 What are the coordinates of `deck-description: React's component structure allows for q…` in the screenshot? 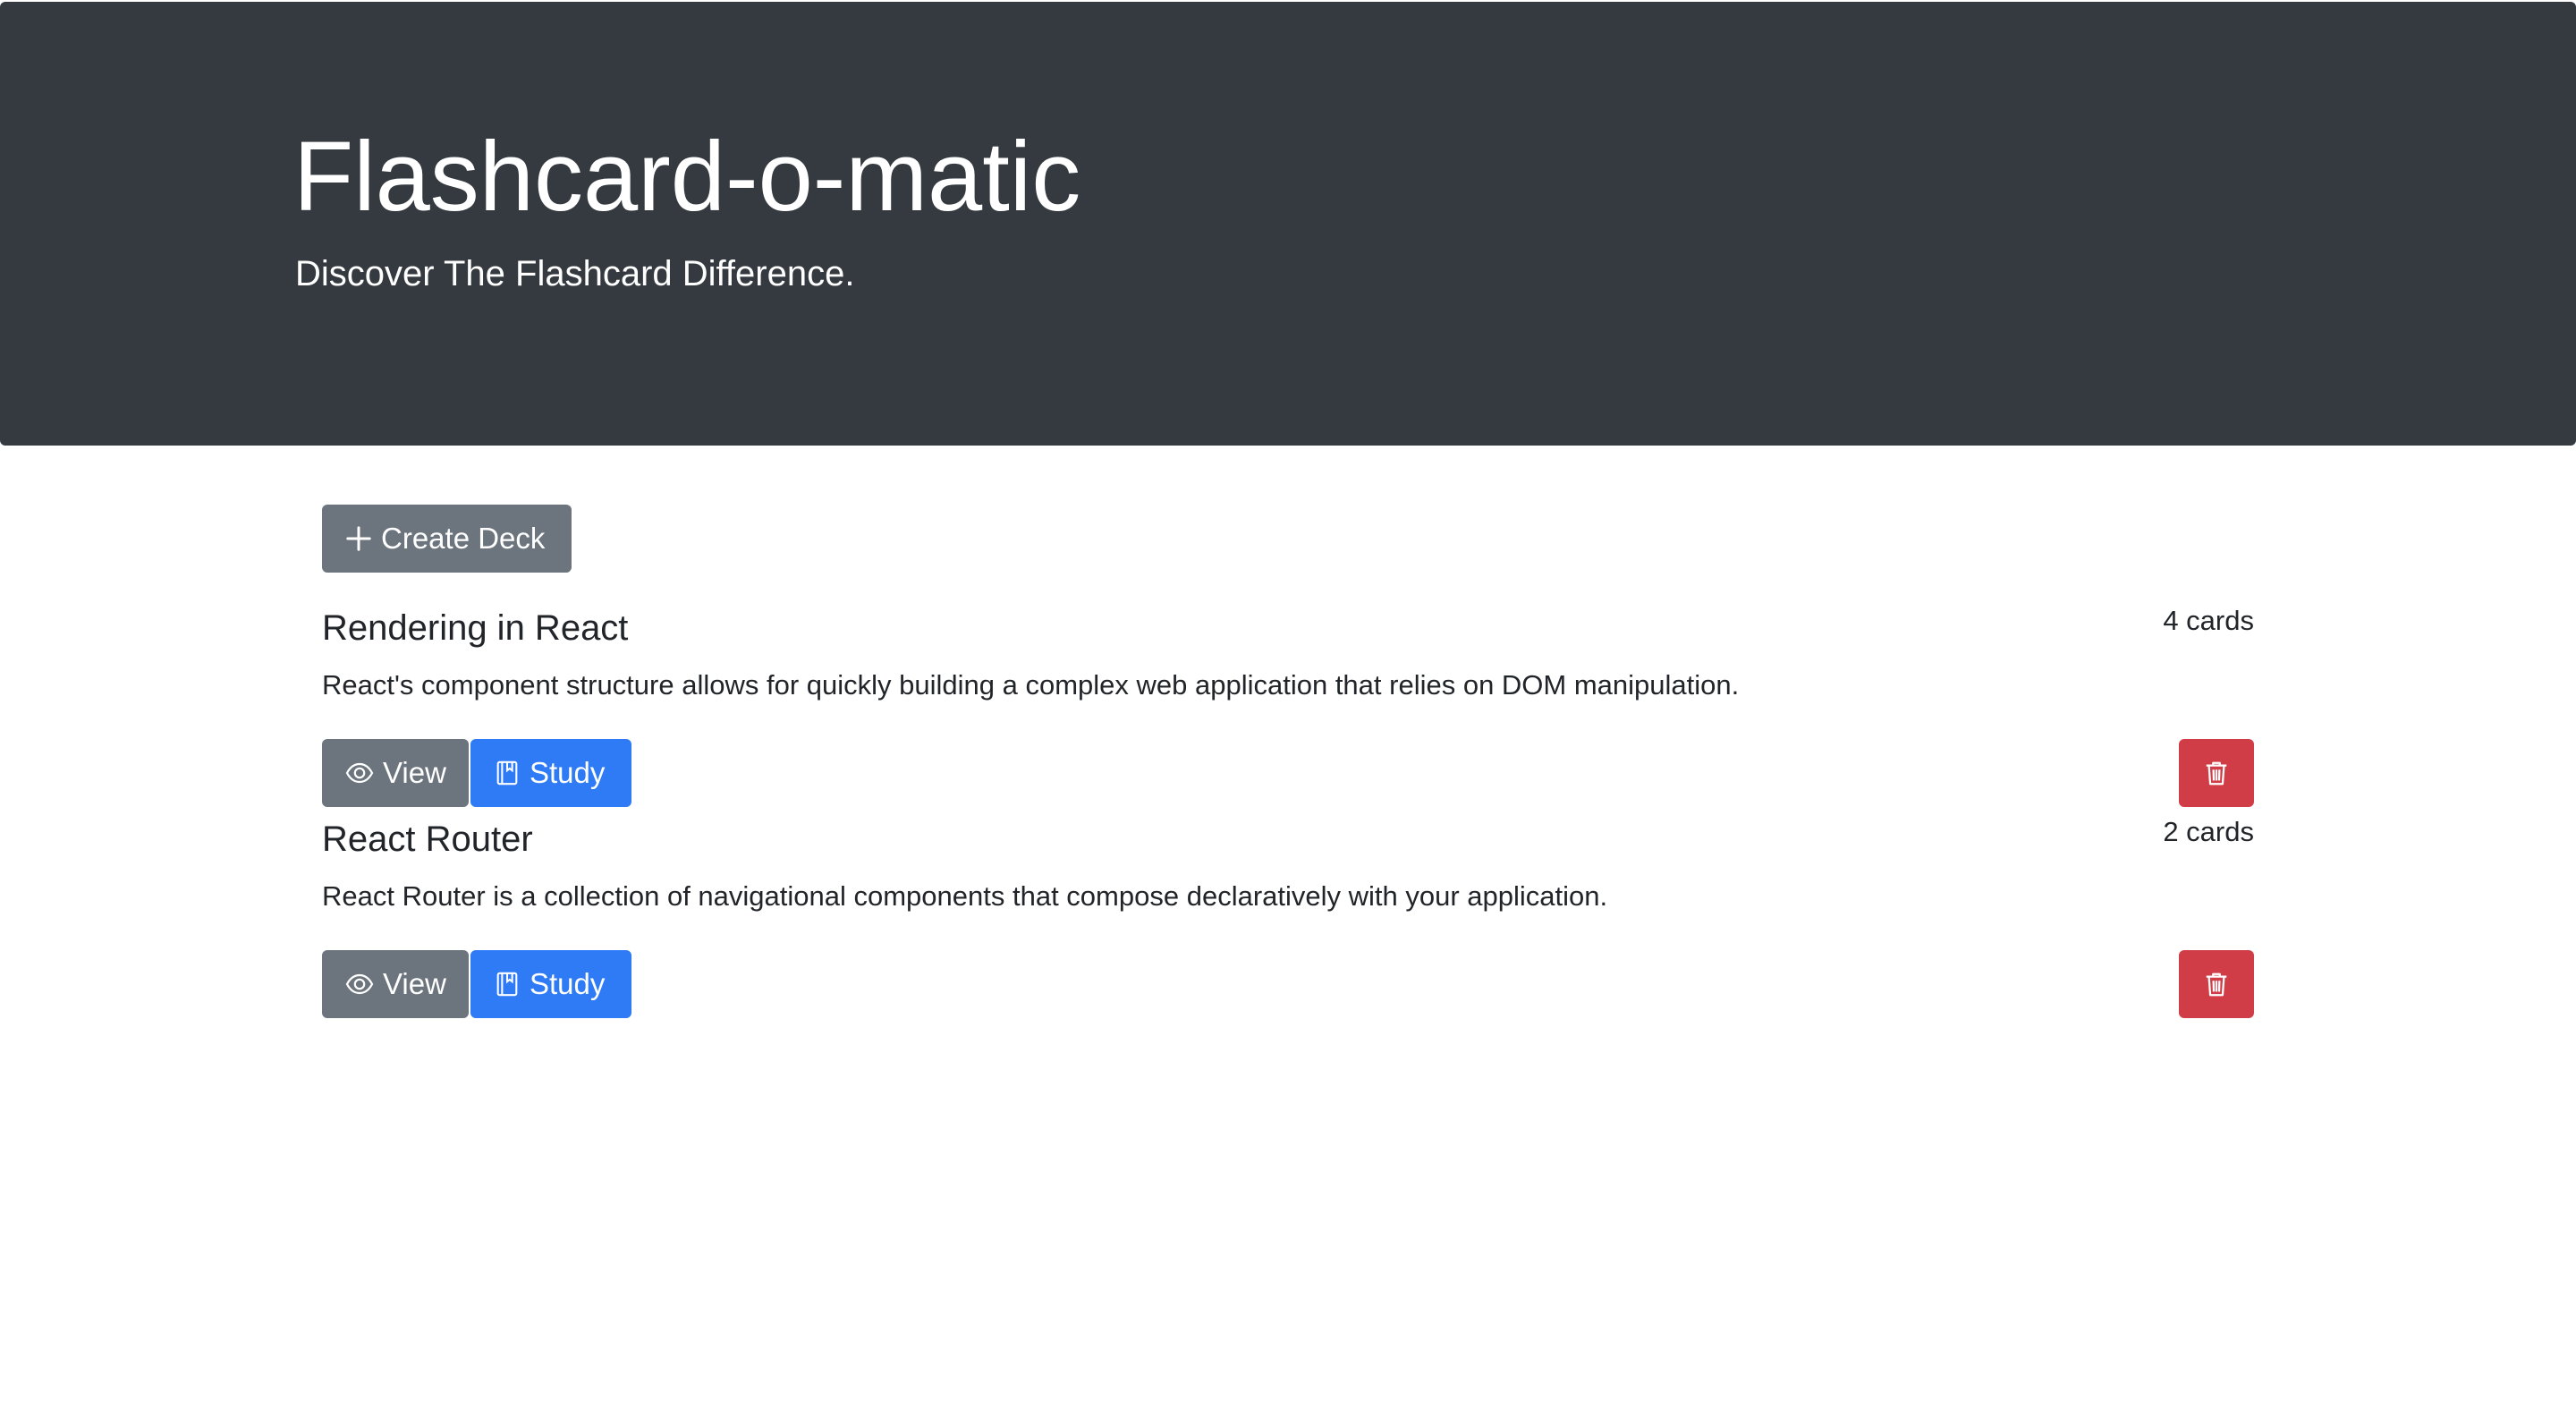 It's located at (1031, 685).